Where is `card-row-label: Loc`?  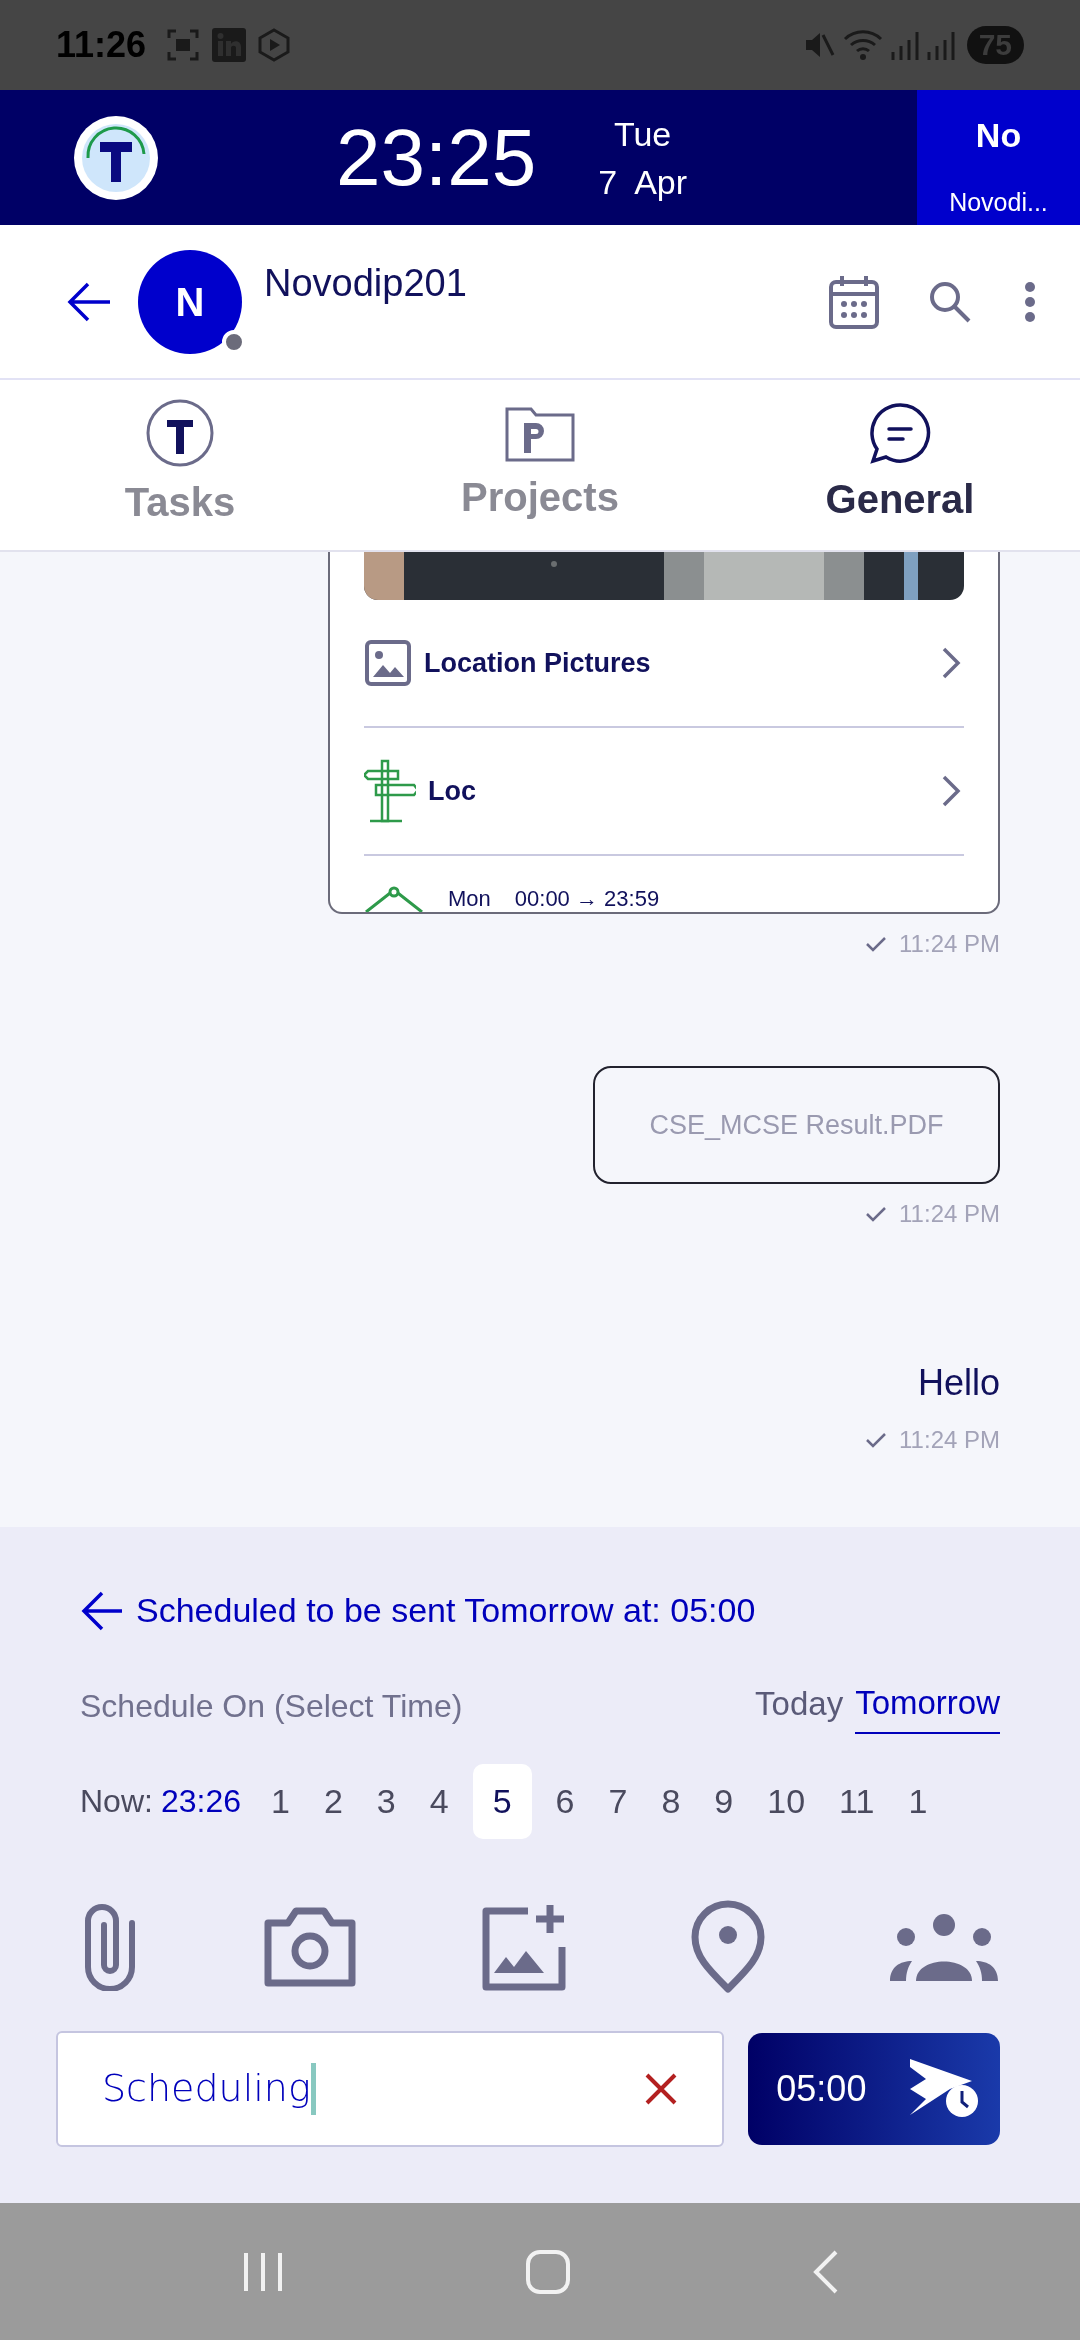
card-row-label: Loc is located at coordinates (684, 791).